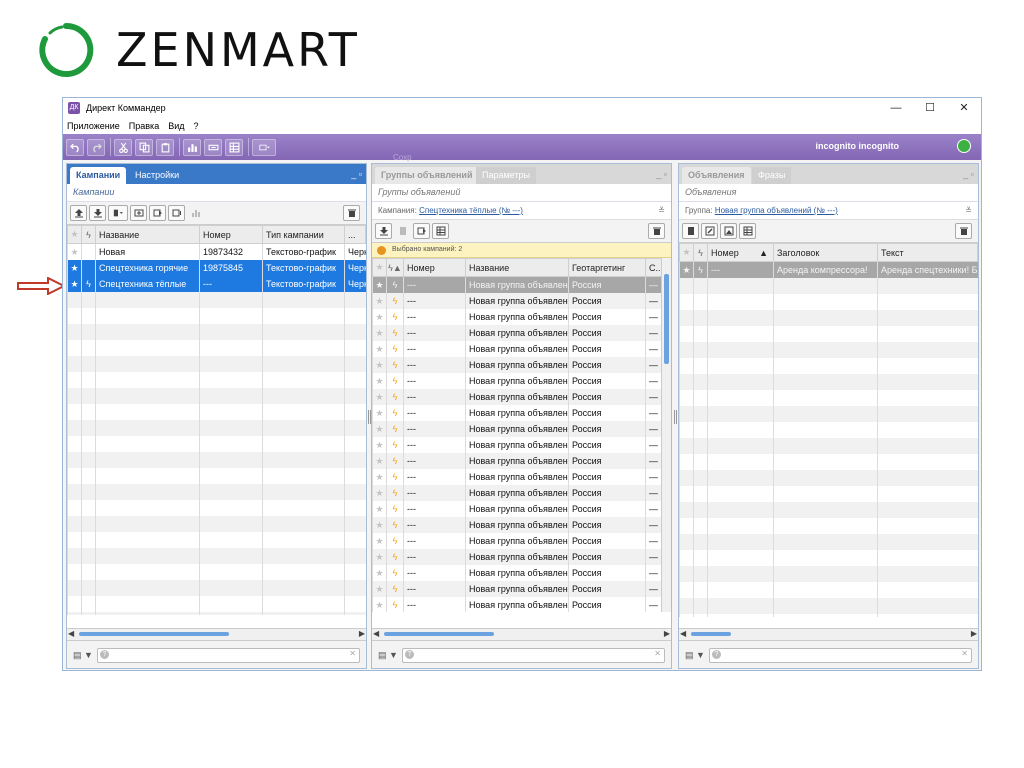  What do you see at coordinates (857, 146) in the screenshot?
I see `user-name: incognito incognito` at bounding box center [857, 146].